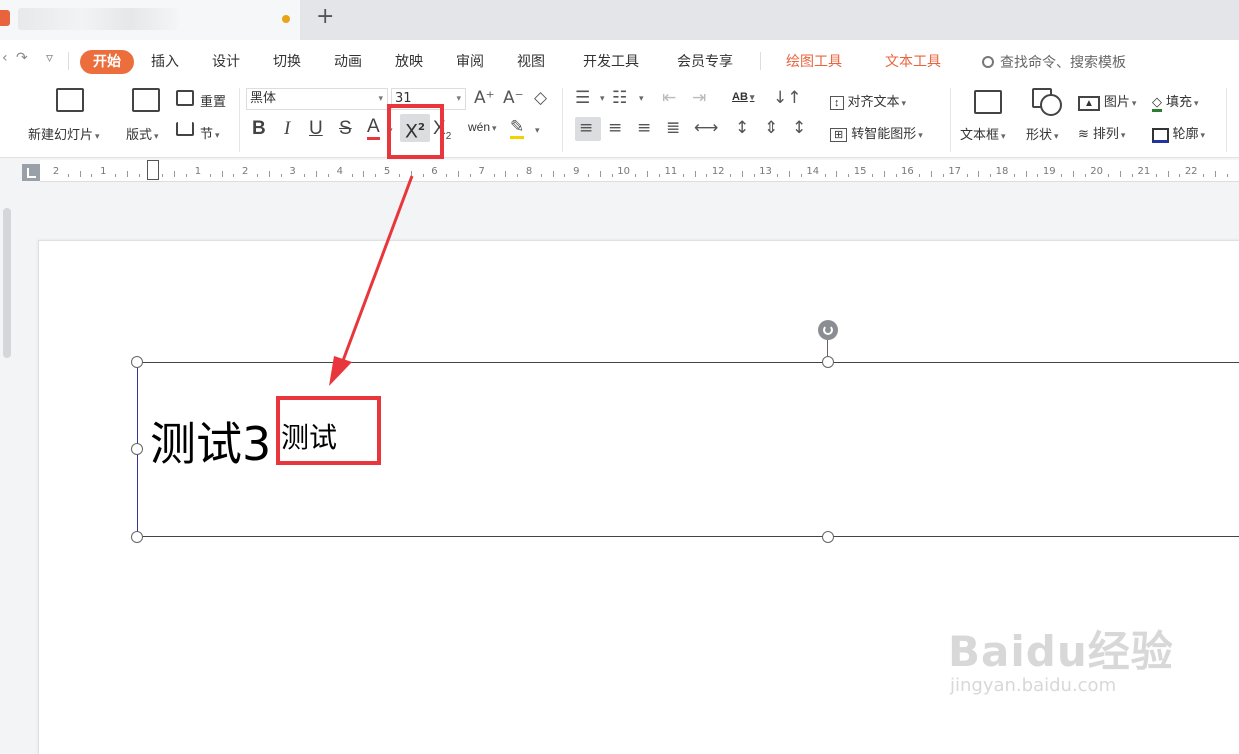 The height and width of the screenshot is (754, 1239). What do you see at coordinates (1160, 135) in the screenshot?
I see `outline-icon` at bounding box center [1160, 135].